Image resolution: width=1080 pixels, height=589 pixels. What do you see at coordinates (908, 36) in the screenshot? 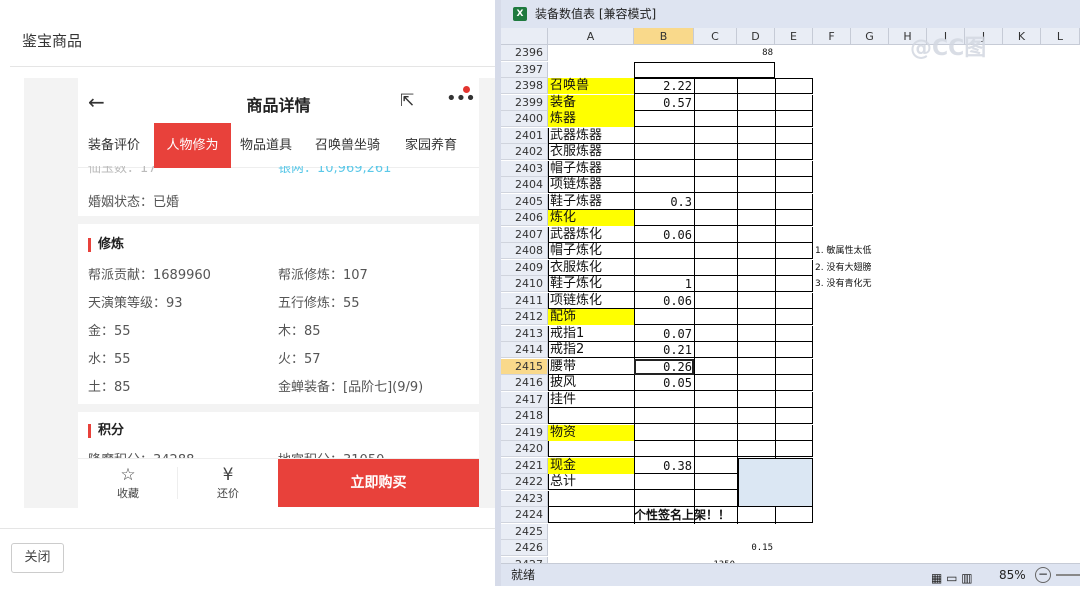
I see `column-header-h: H` at bounding box center [908, 36].